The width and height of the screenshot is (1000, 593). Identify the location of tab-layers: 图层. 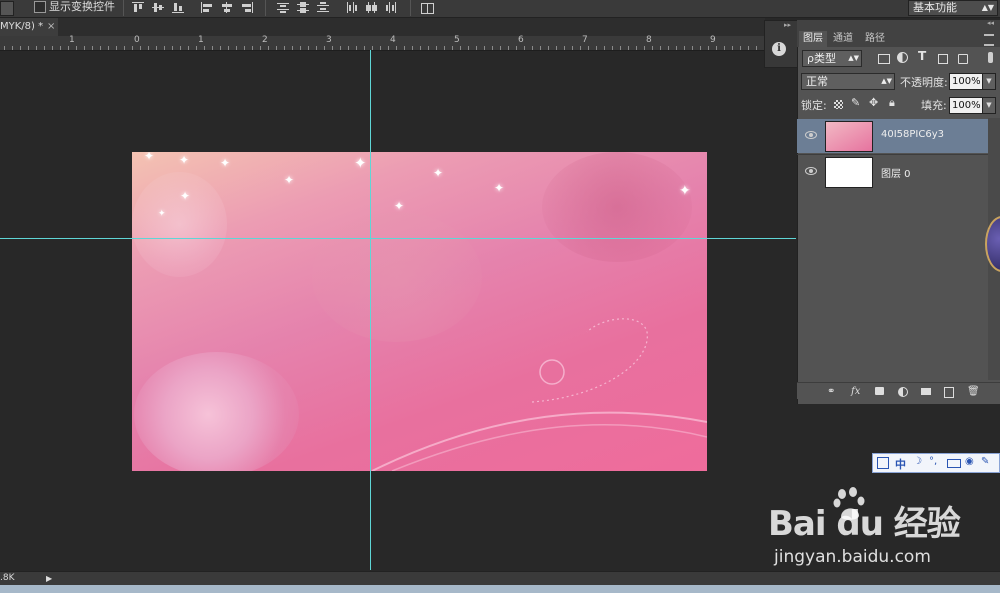
(813, 39).